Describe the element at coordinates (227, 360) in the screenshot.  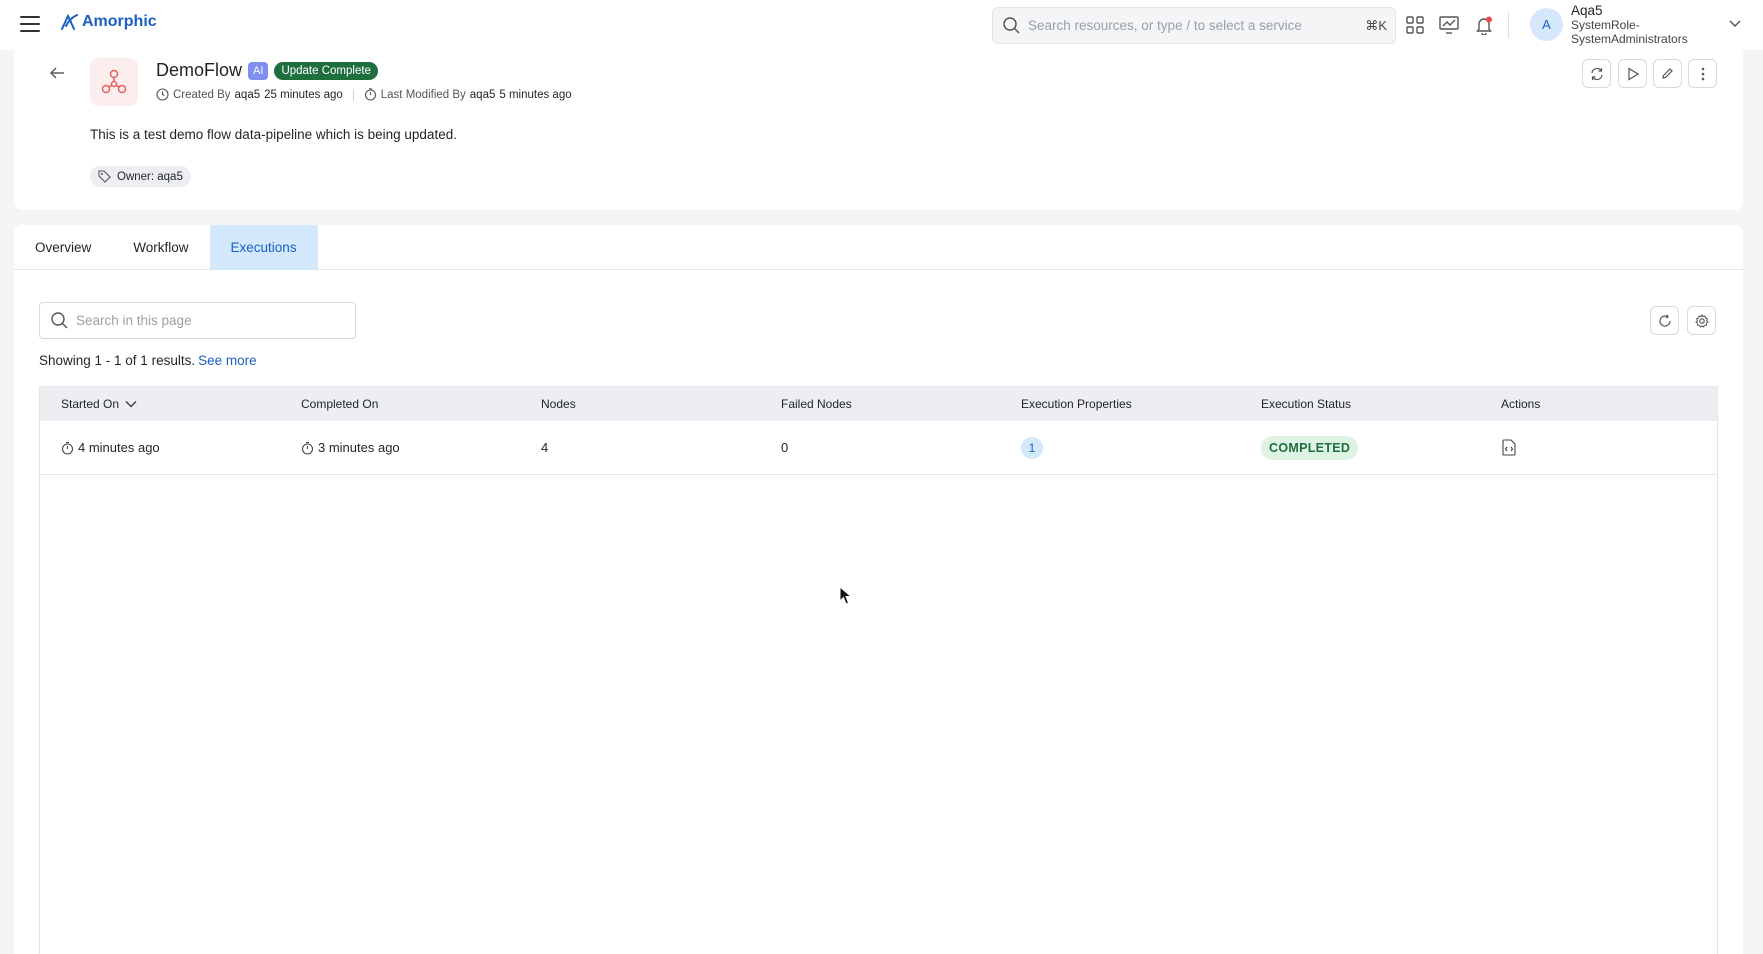
I see `see-more-link: See more` at that location.